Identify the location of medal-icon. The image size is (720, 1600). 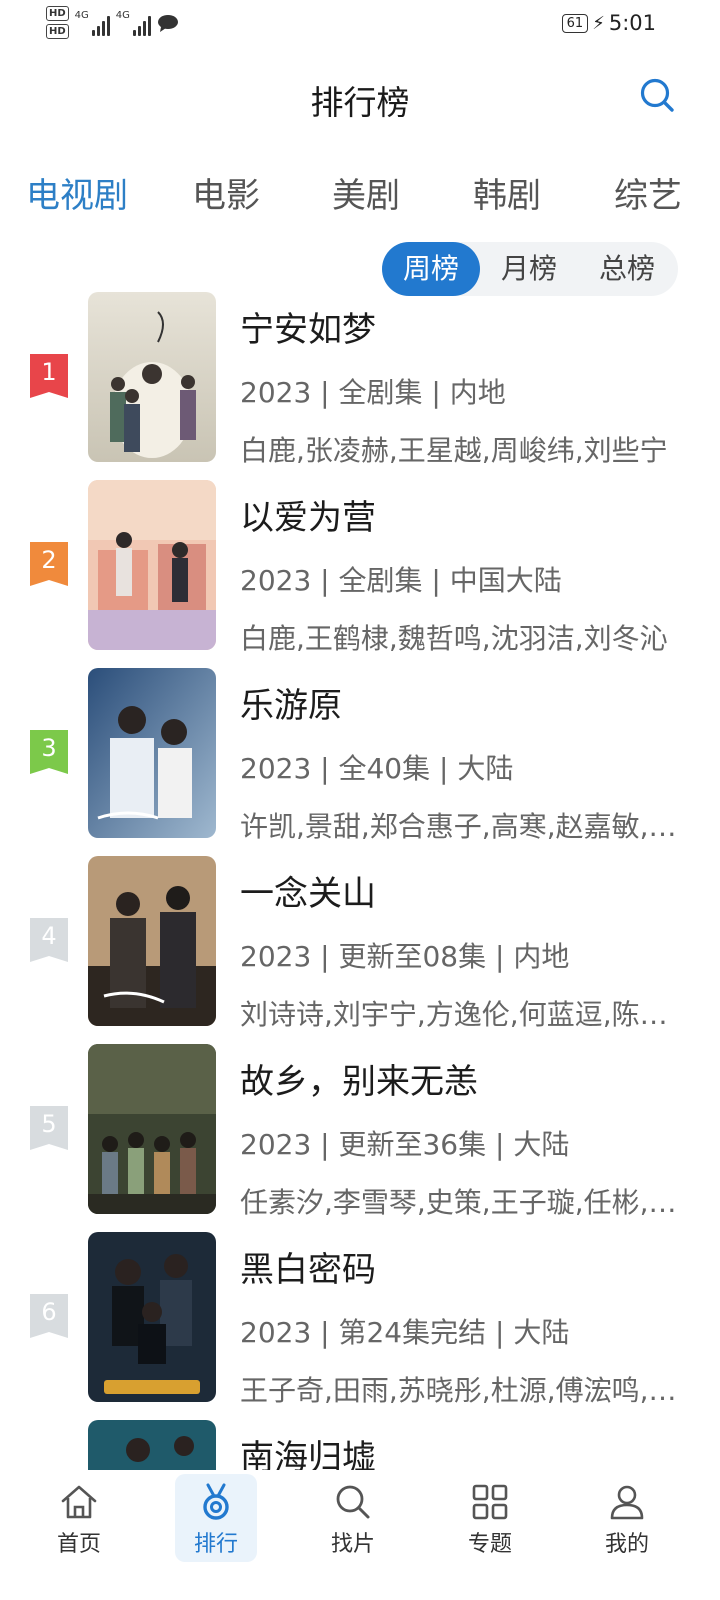
(216, 1501).